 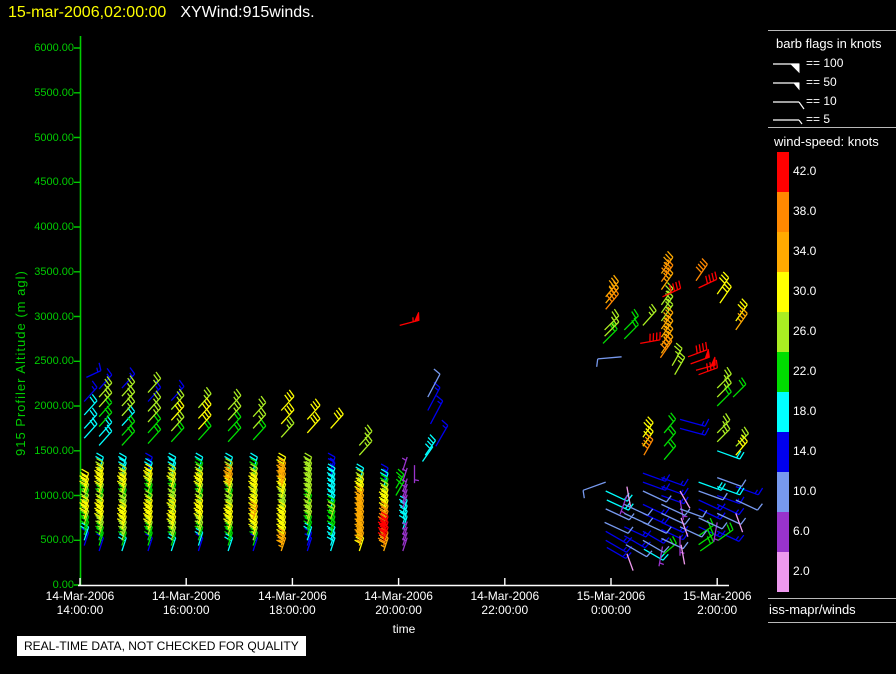 What do you see at coordinates (794, 68) in the screenshot?
I see `flag-100-icon` at bounding box center [794, 68].